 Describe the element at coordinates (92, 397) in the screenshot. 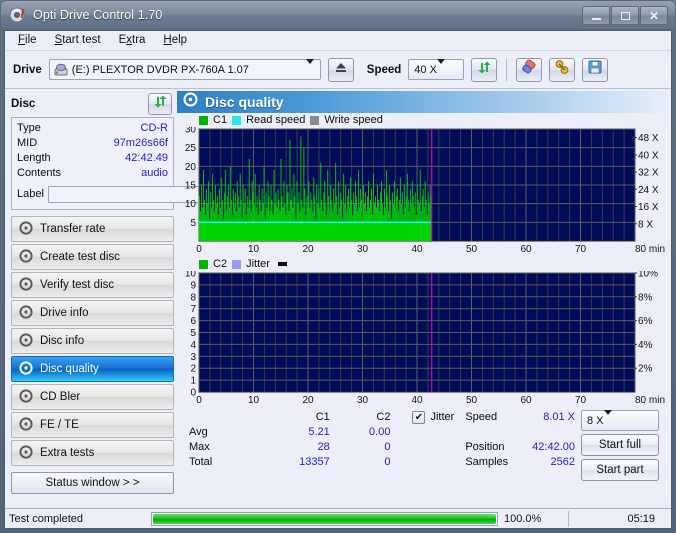

I see `sidebar-item-cd-bler: CD Bler` at that location.